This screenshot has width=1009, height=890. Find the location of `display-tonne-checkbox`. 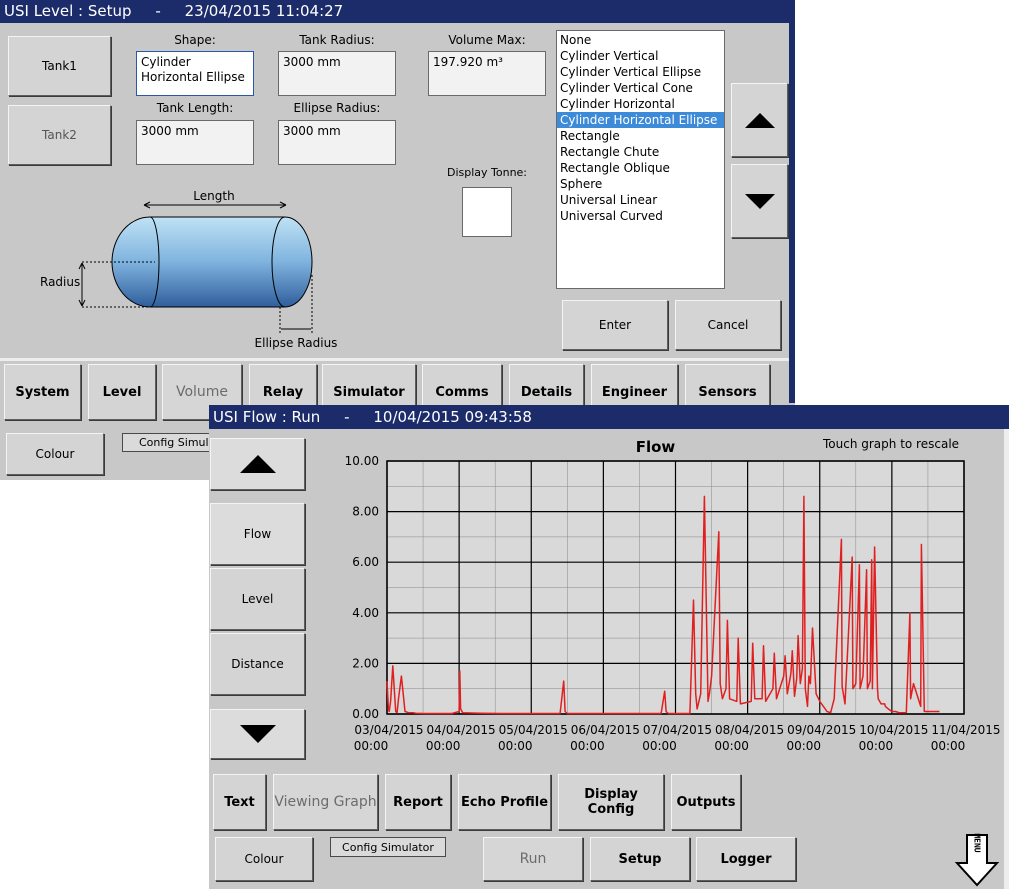

display-tonne-checkbox is located at coordinates (487, 212).